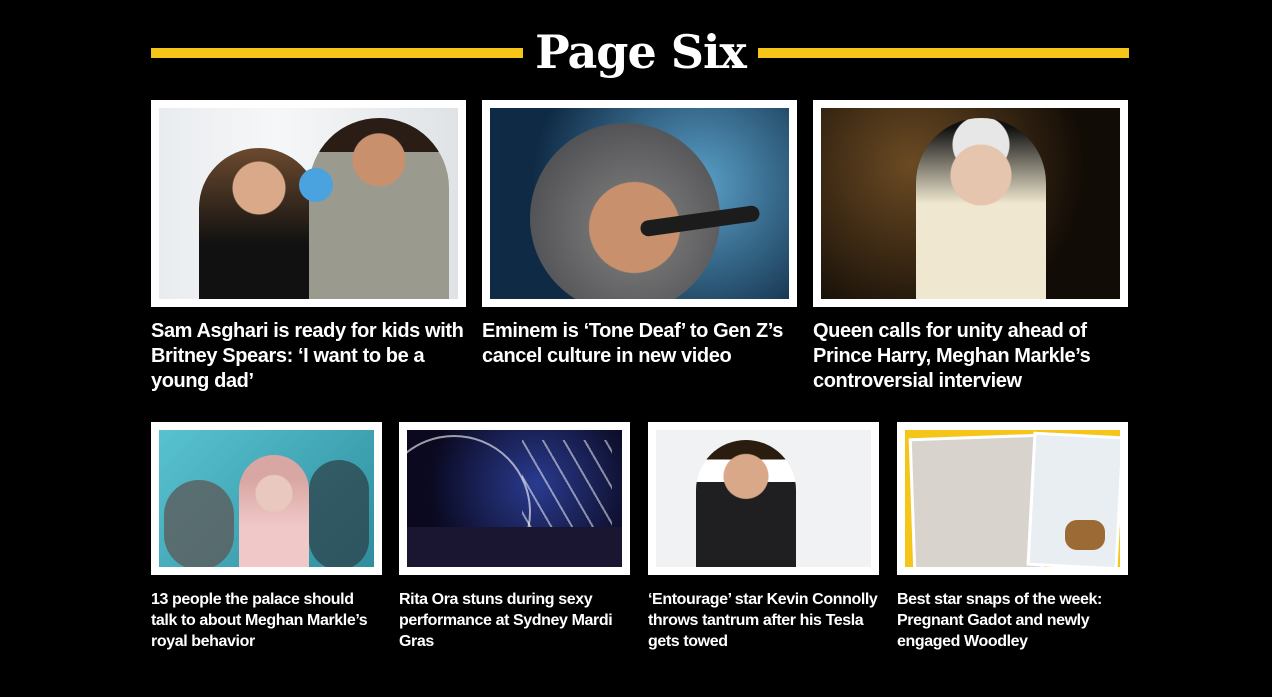 This screenshot has height=697, width=1272. I want to click on meghan-markle-collage-photo, so click(266, 498).